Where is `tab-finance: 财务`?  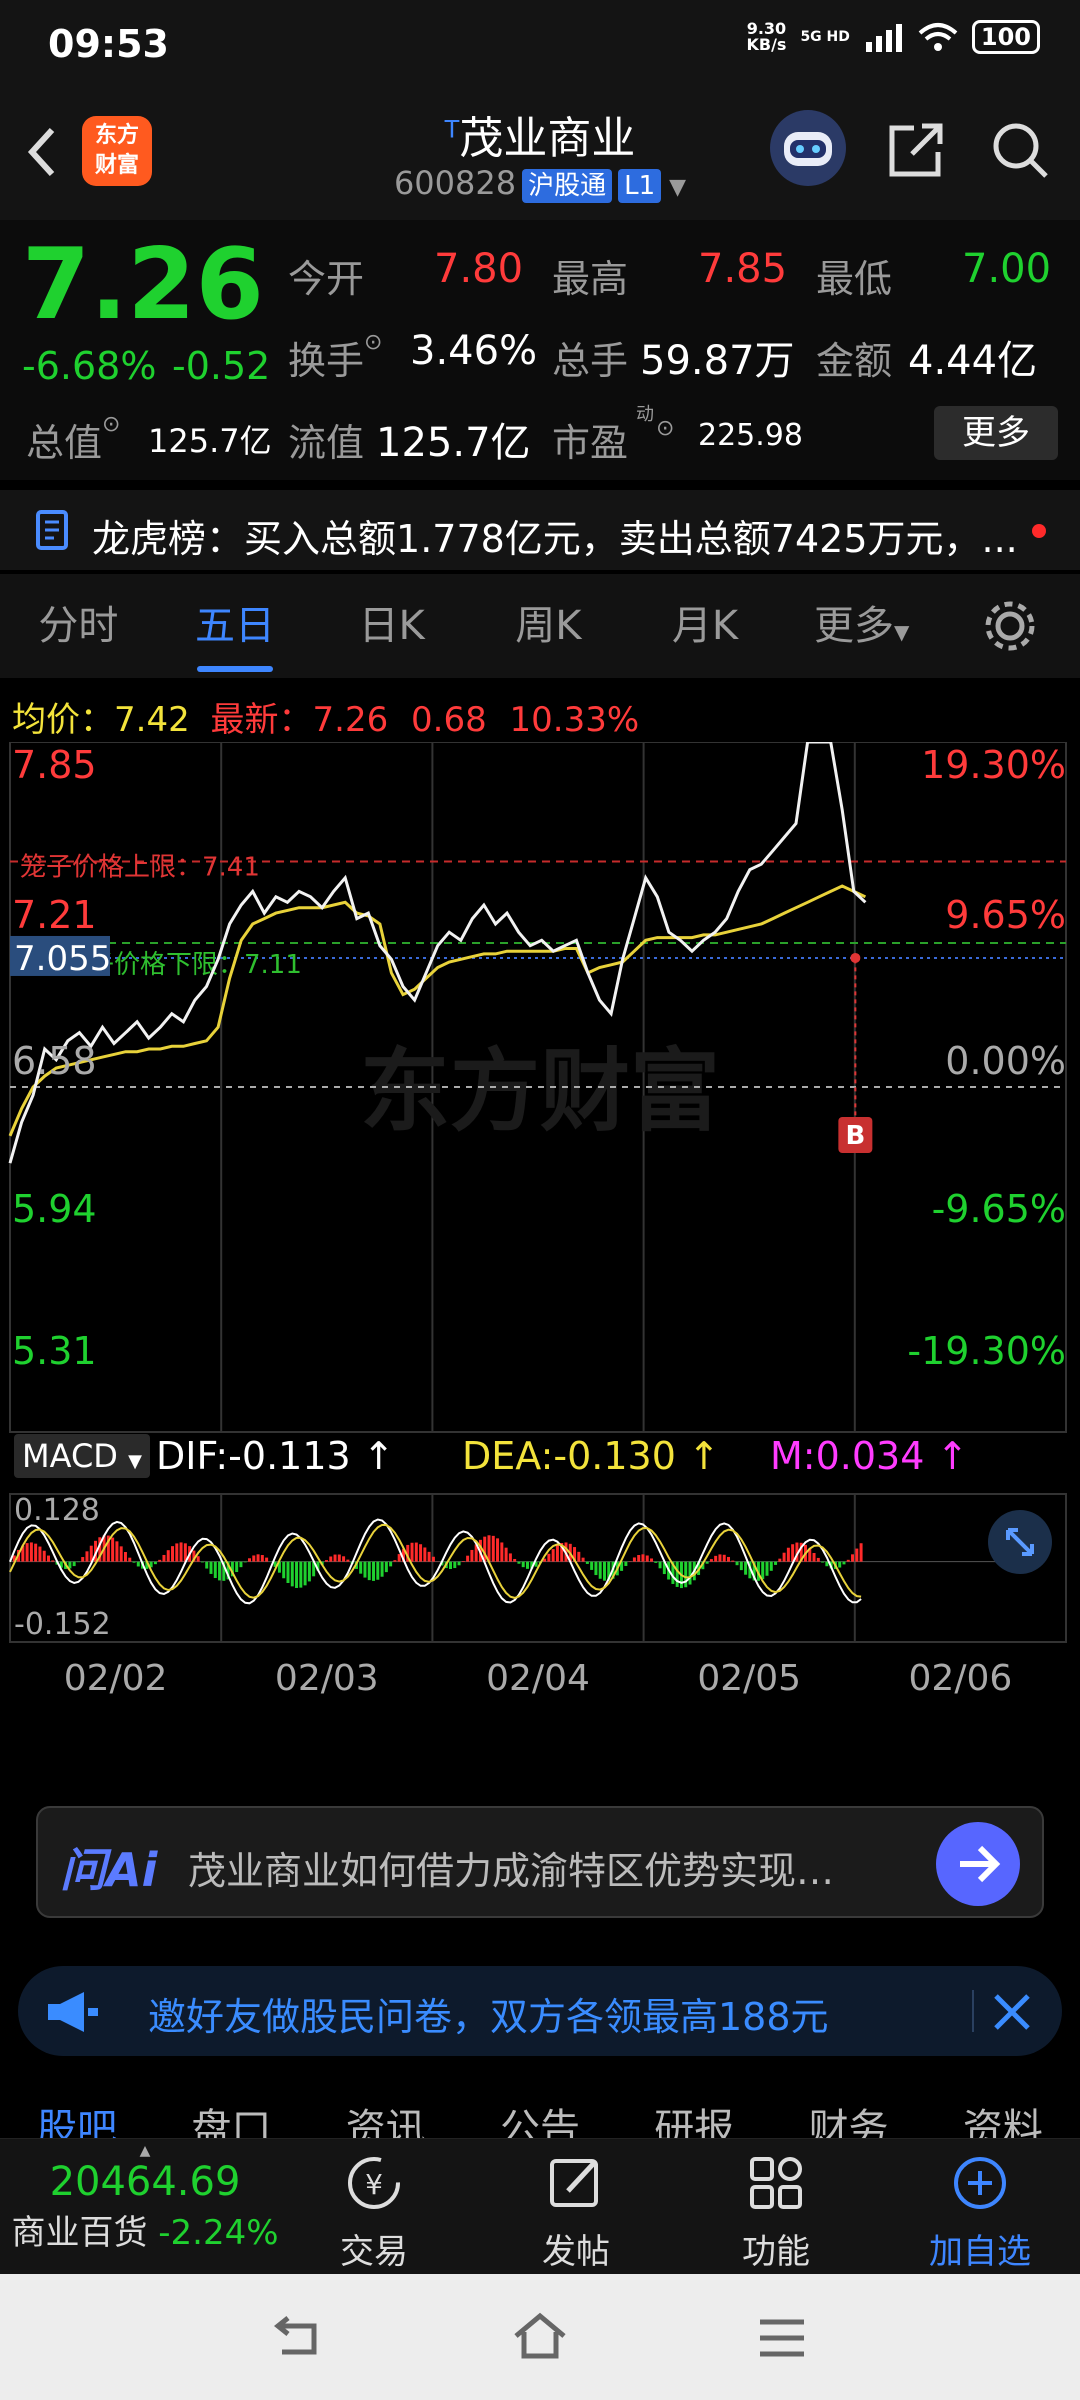 tab-finance: 财务 is located at coordinates (849, 2114).